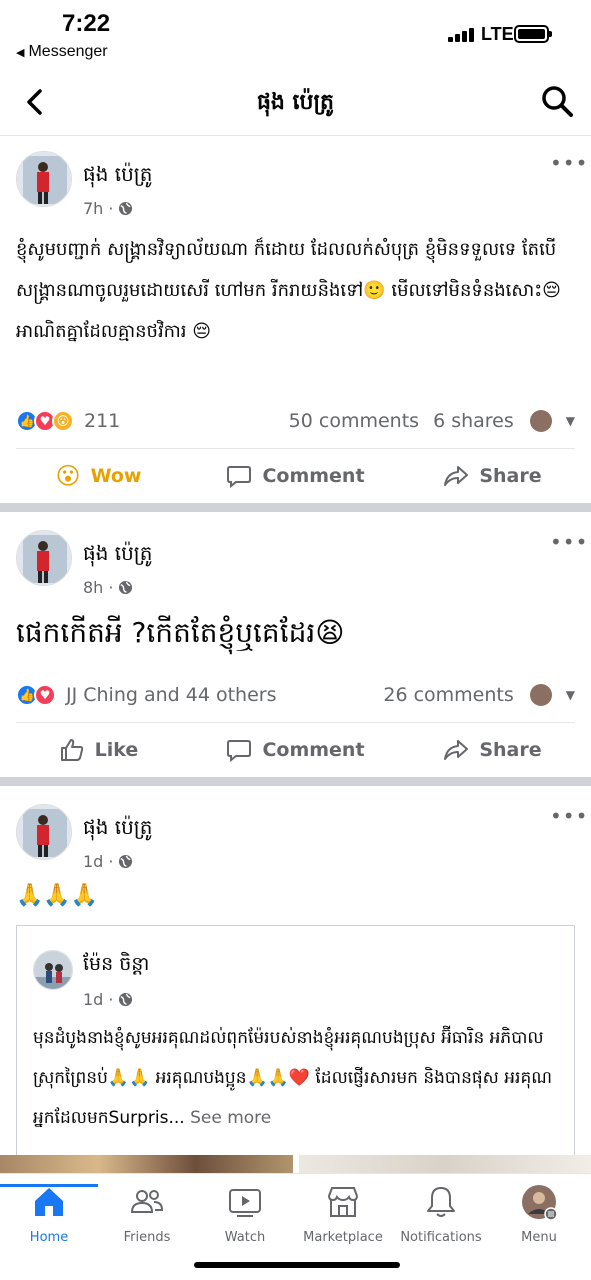 The image size is (591, 1280). I want to click on post-meta: 8h ·, so click(108, 587).